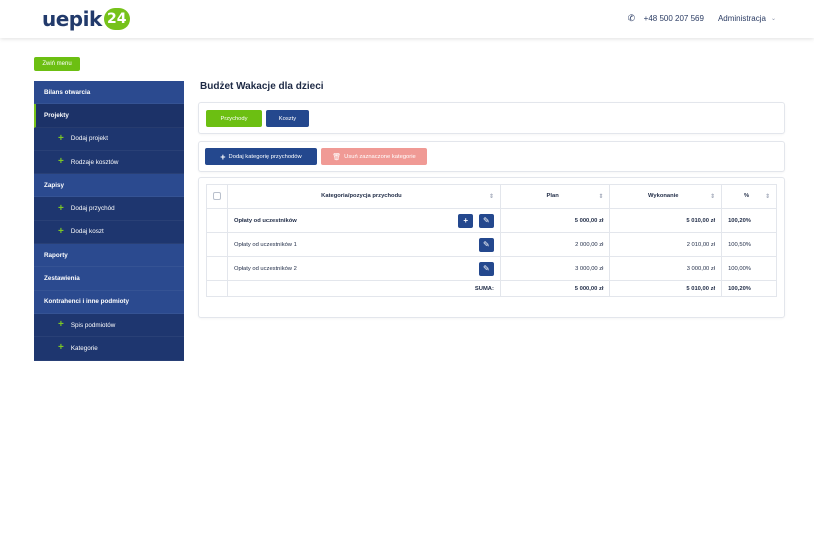 The image size is (814, 534). Describe the element at coordinates (109, 349) in the screenshot. I see `sidebar-item-kategorie: + Kategorie` at that location.